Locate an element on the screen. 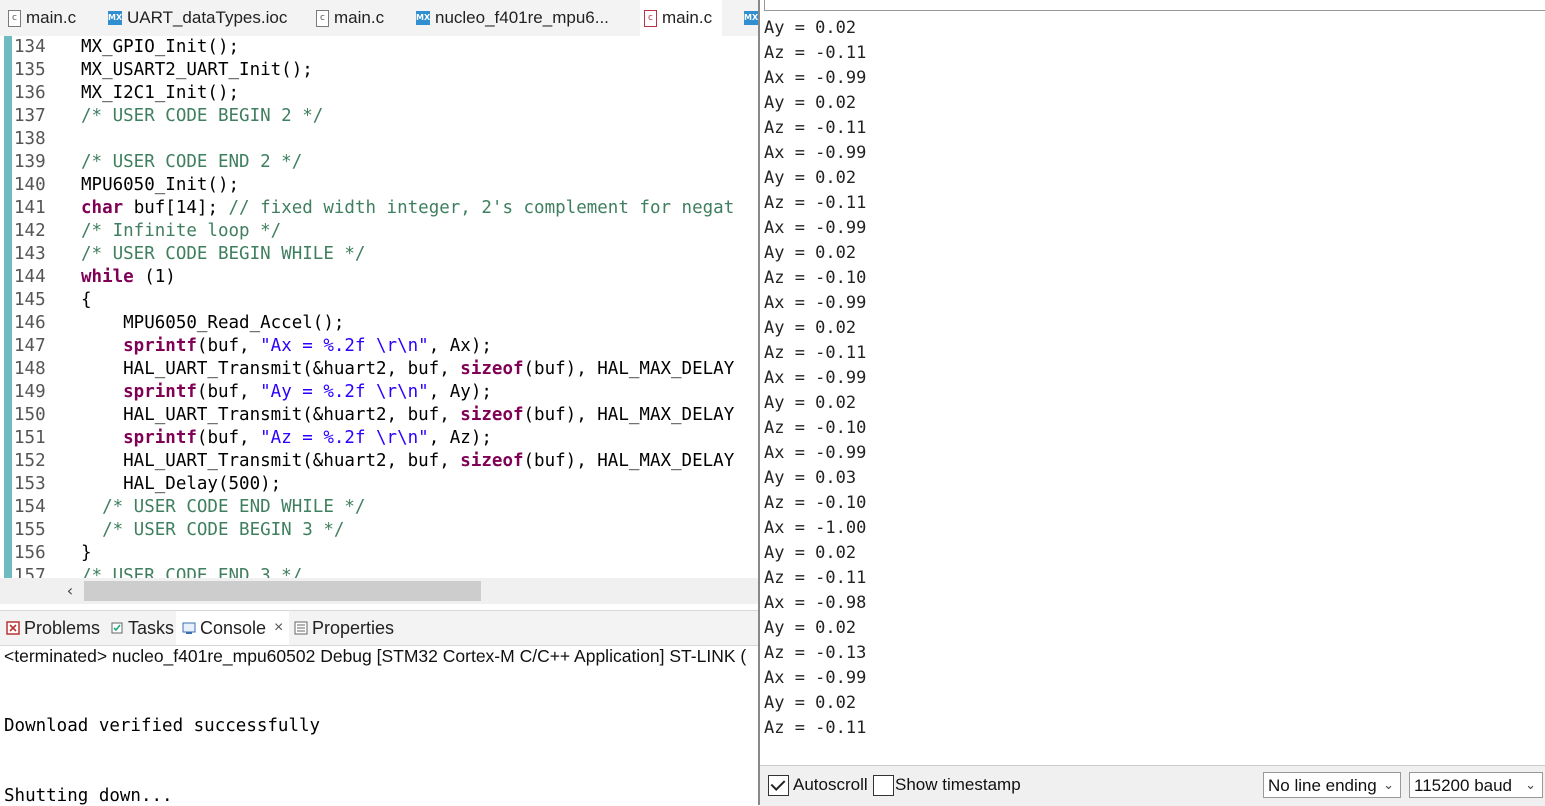  serial-input-field is located at coordinates (1154, 5).